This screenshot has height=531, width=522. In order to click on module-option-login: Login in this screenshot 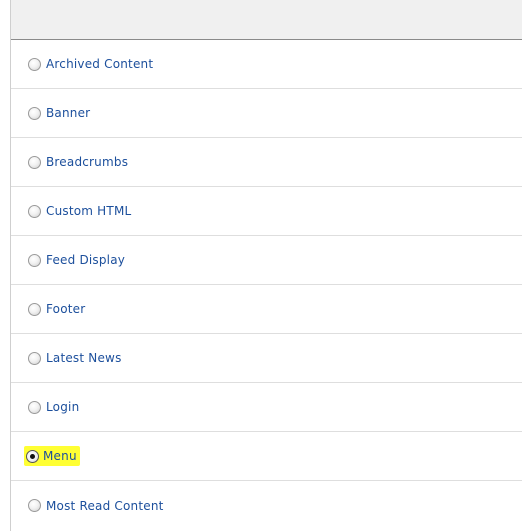, I will do `click(266, 407)`.